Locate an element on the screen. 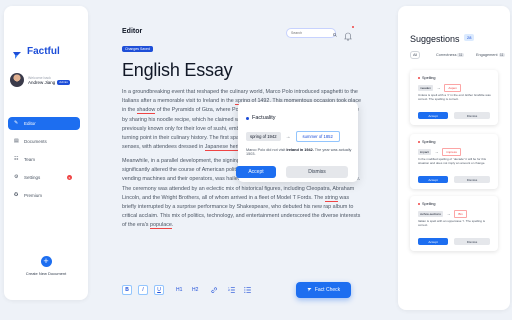 This screenshot has height=320, width=512. filter-label: Engagement is located at coordinates (487, 55).